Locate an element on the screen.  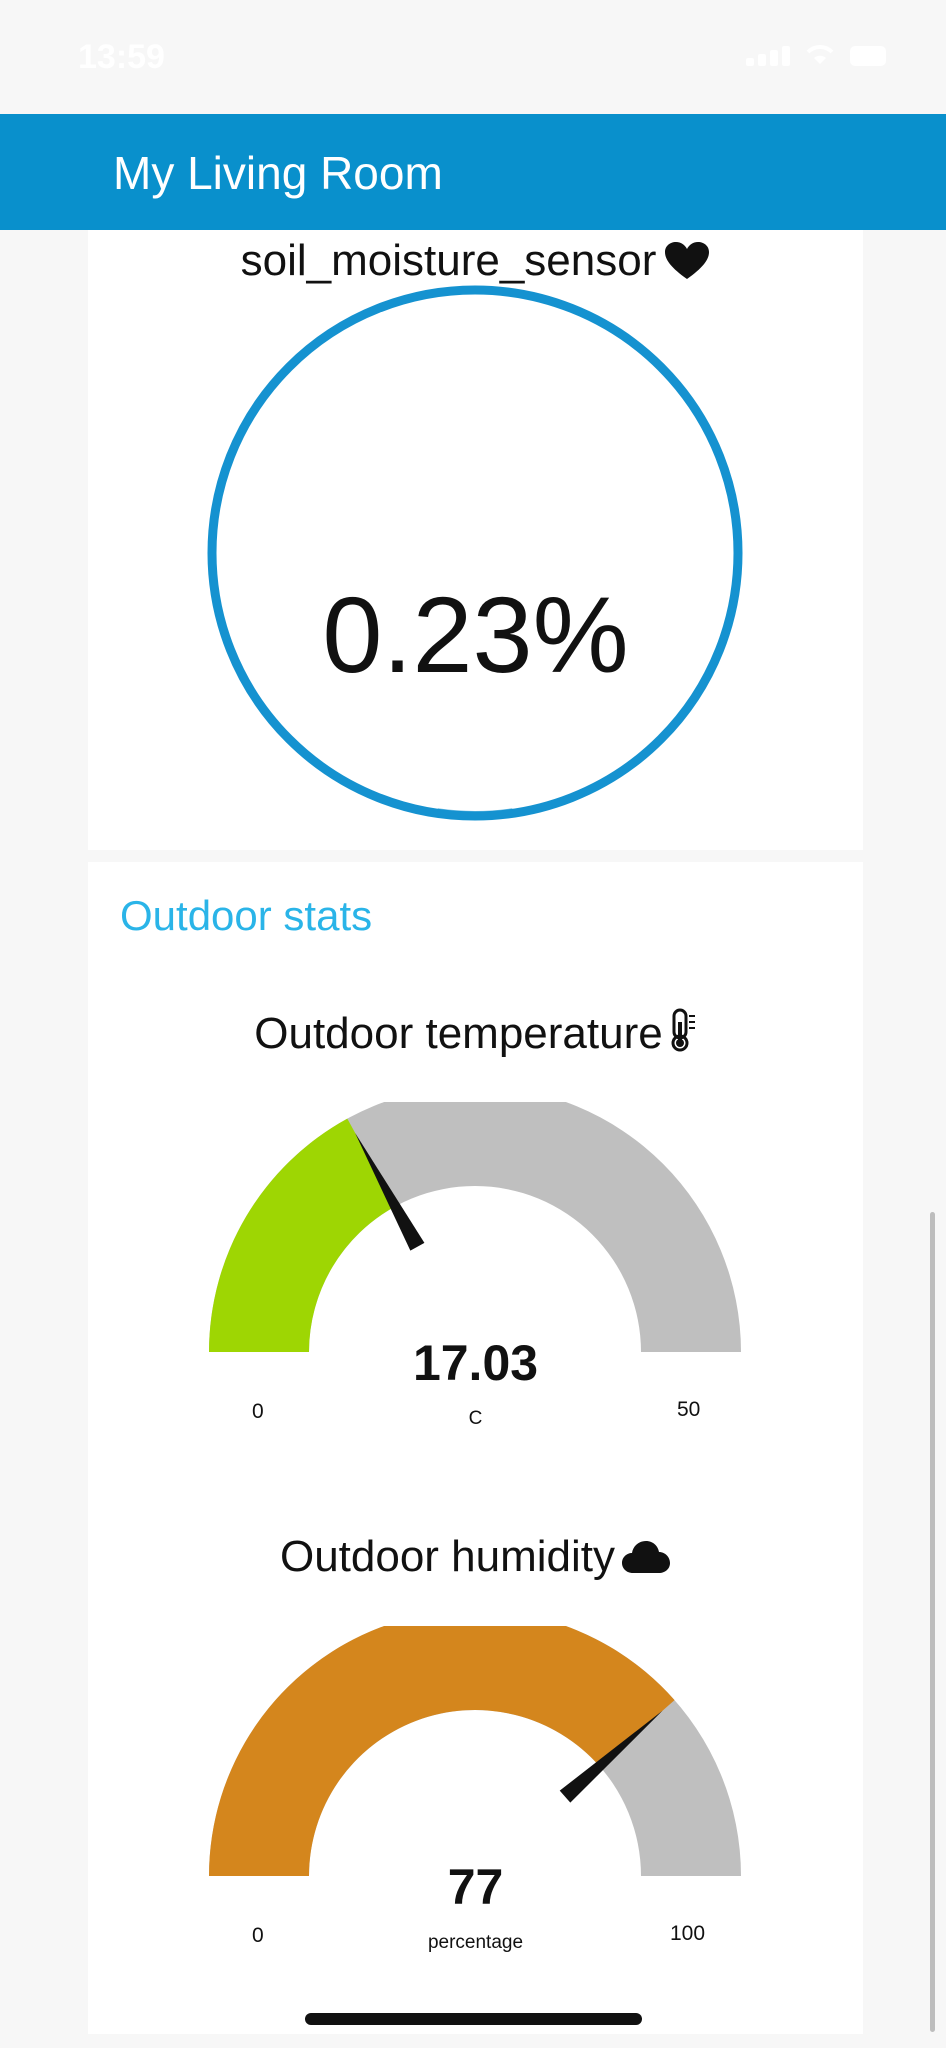
heart-icon is located at coordinates (687, 260).